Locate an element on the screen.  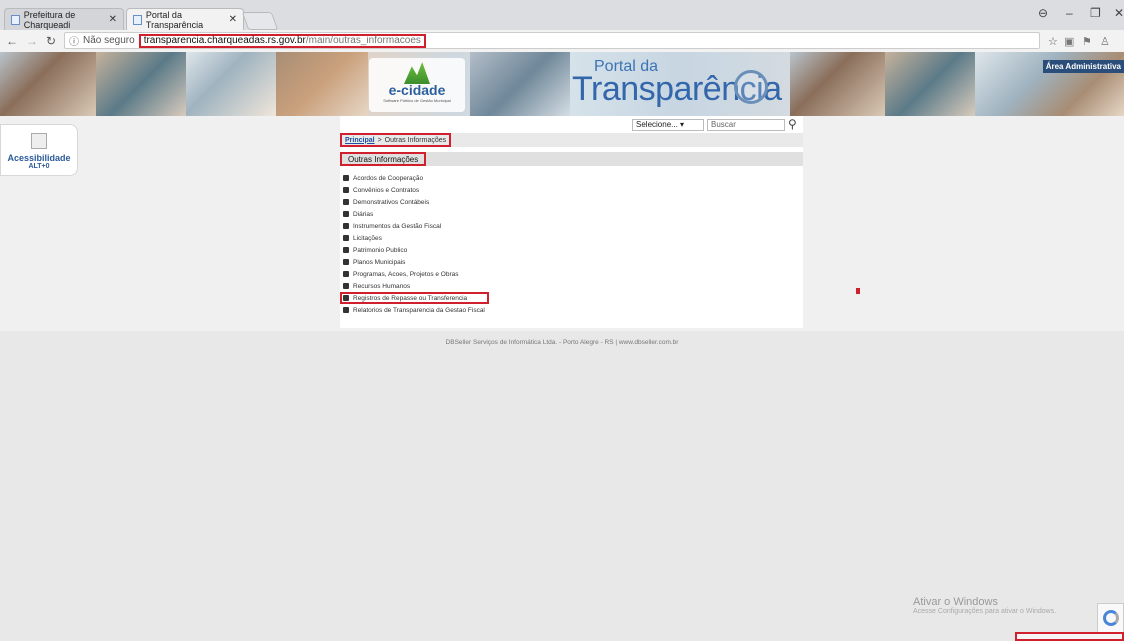
admin-area-link: Área Administrativa is located at coordinates (1083, 66).